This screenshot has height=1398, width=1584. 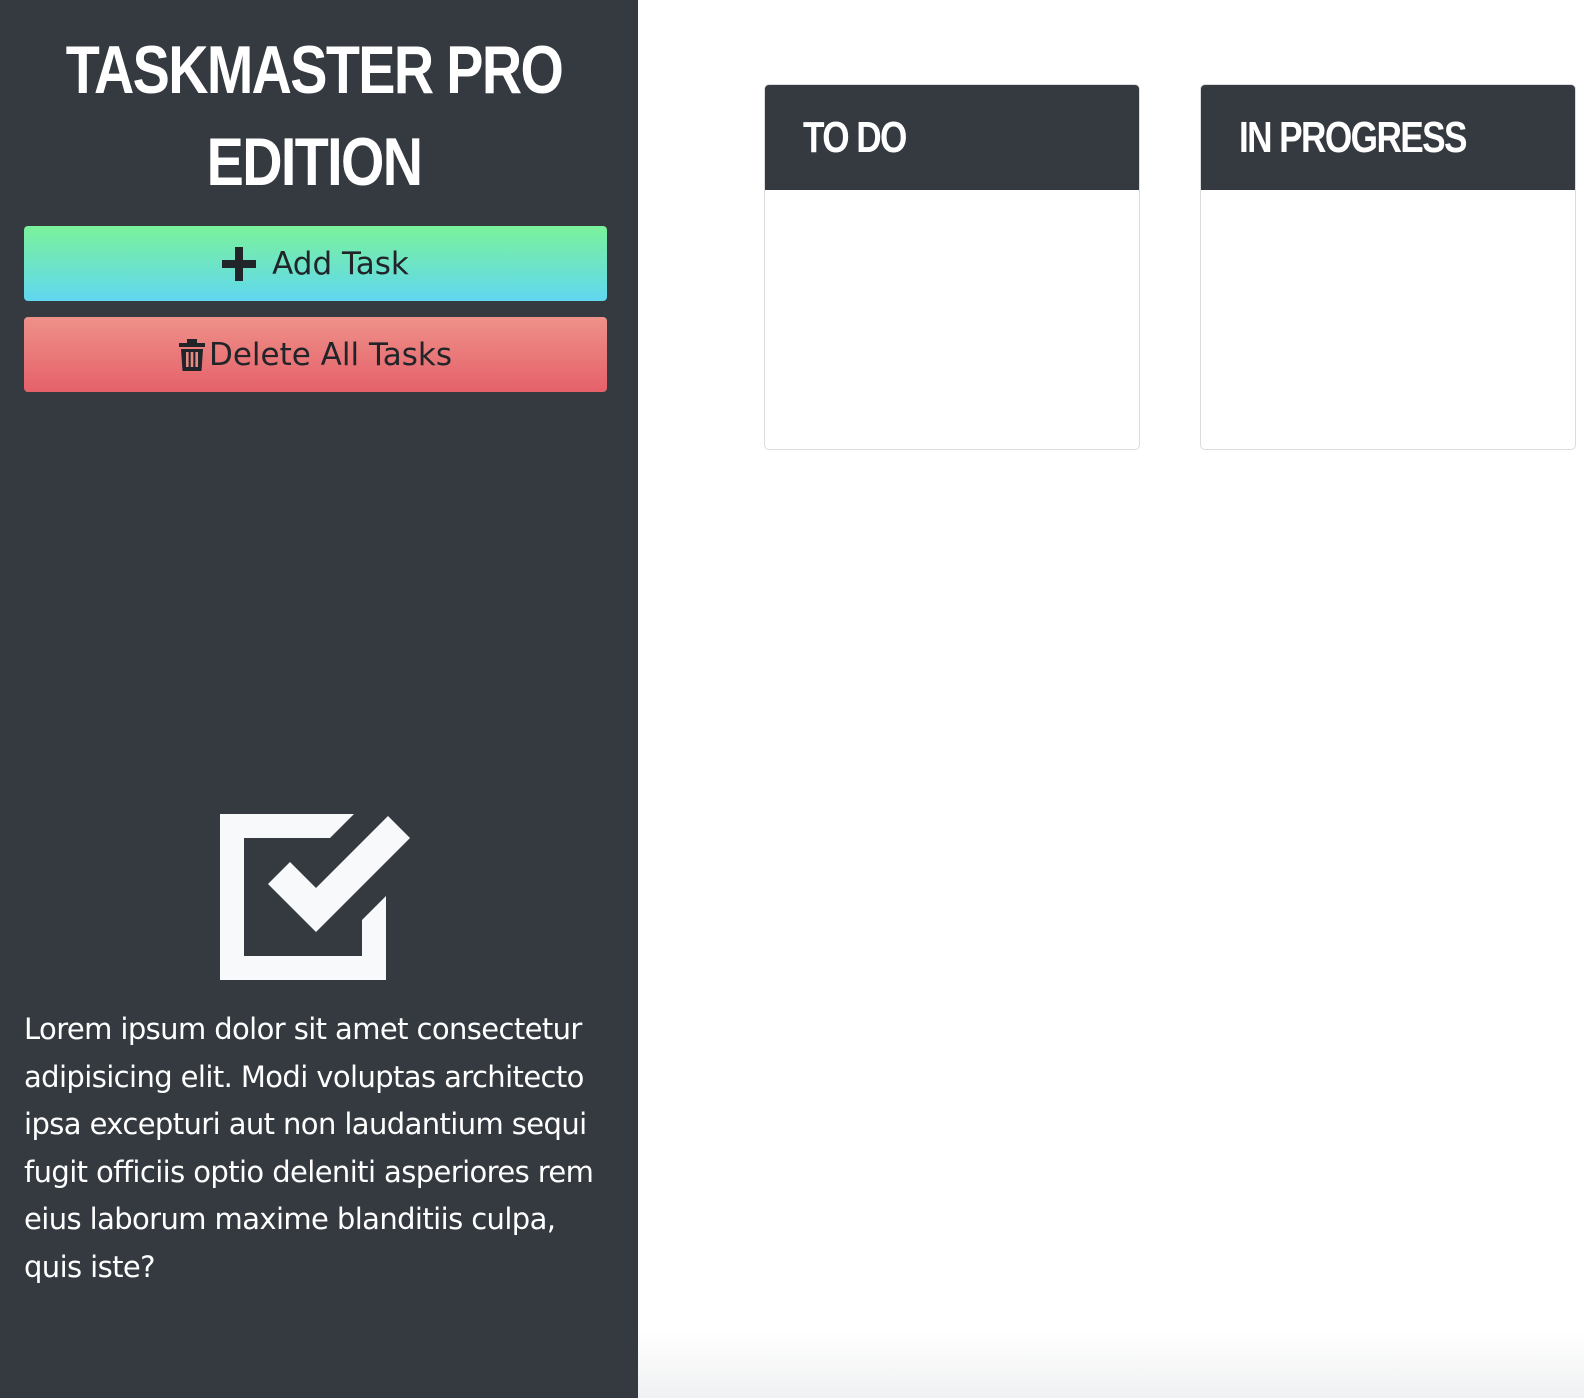 I want to click on delete-all-tasks-button: Delete All Tasks, so click(x=315, y=354).